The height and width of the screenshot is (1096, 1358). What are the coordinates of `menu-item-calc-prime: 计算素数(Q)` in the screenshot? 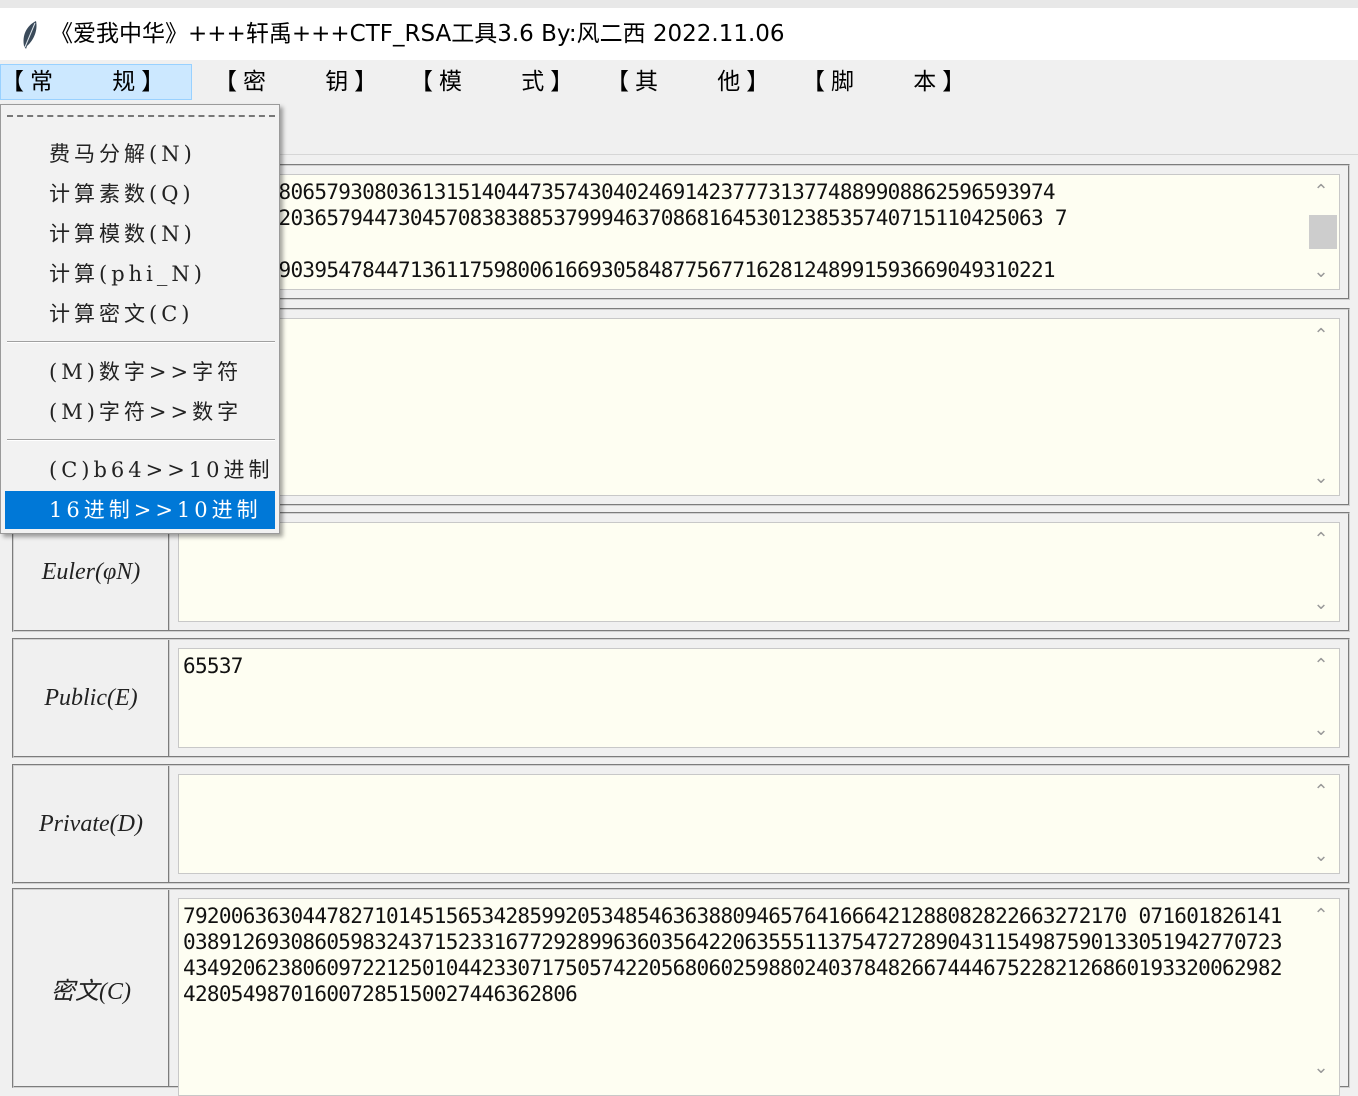 It's located at (140, 194).